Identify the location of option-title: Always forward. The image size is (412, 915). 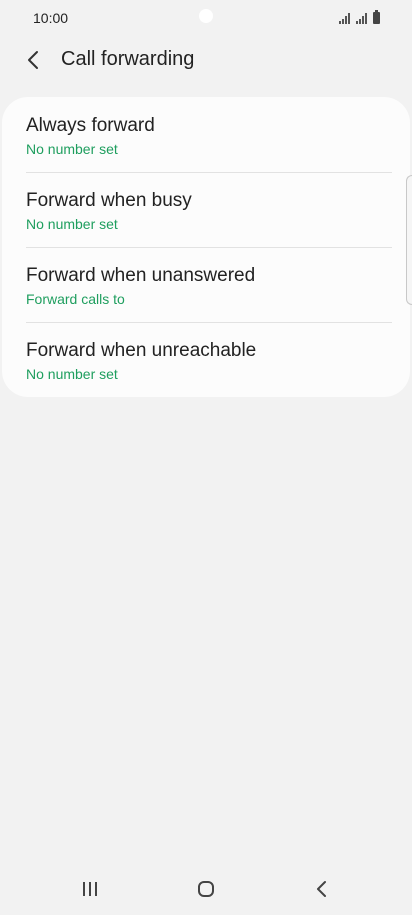
(90, 125).